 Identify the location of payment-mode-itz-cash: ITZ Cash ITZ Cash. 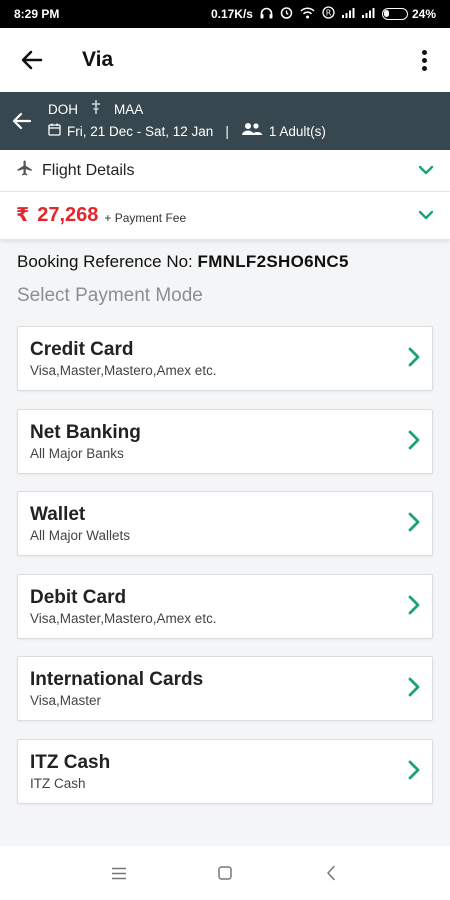
(225, 771).